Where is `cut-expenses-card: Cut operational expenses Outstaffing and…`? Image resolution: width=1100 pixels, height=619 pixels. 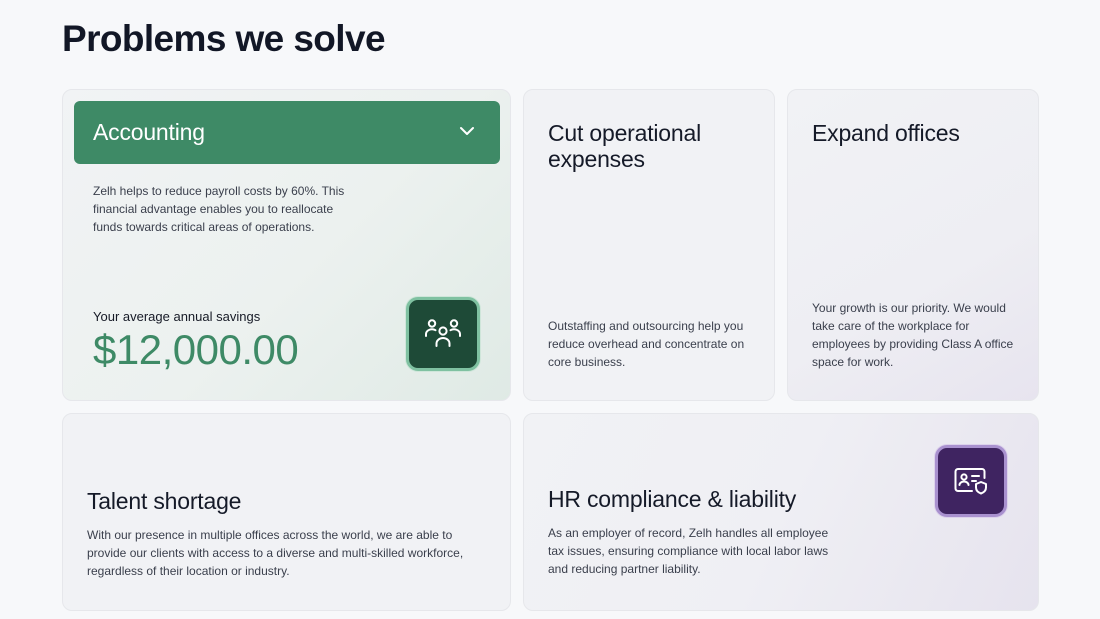 cut-expenses-card: Cut operational expenses Outstaffing and… is located at coordinates (649, 245).